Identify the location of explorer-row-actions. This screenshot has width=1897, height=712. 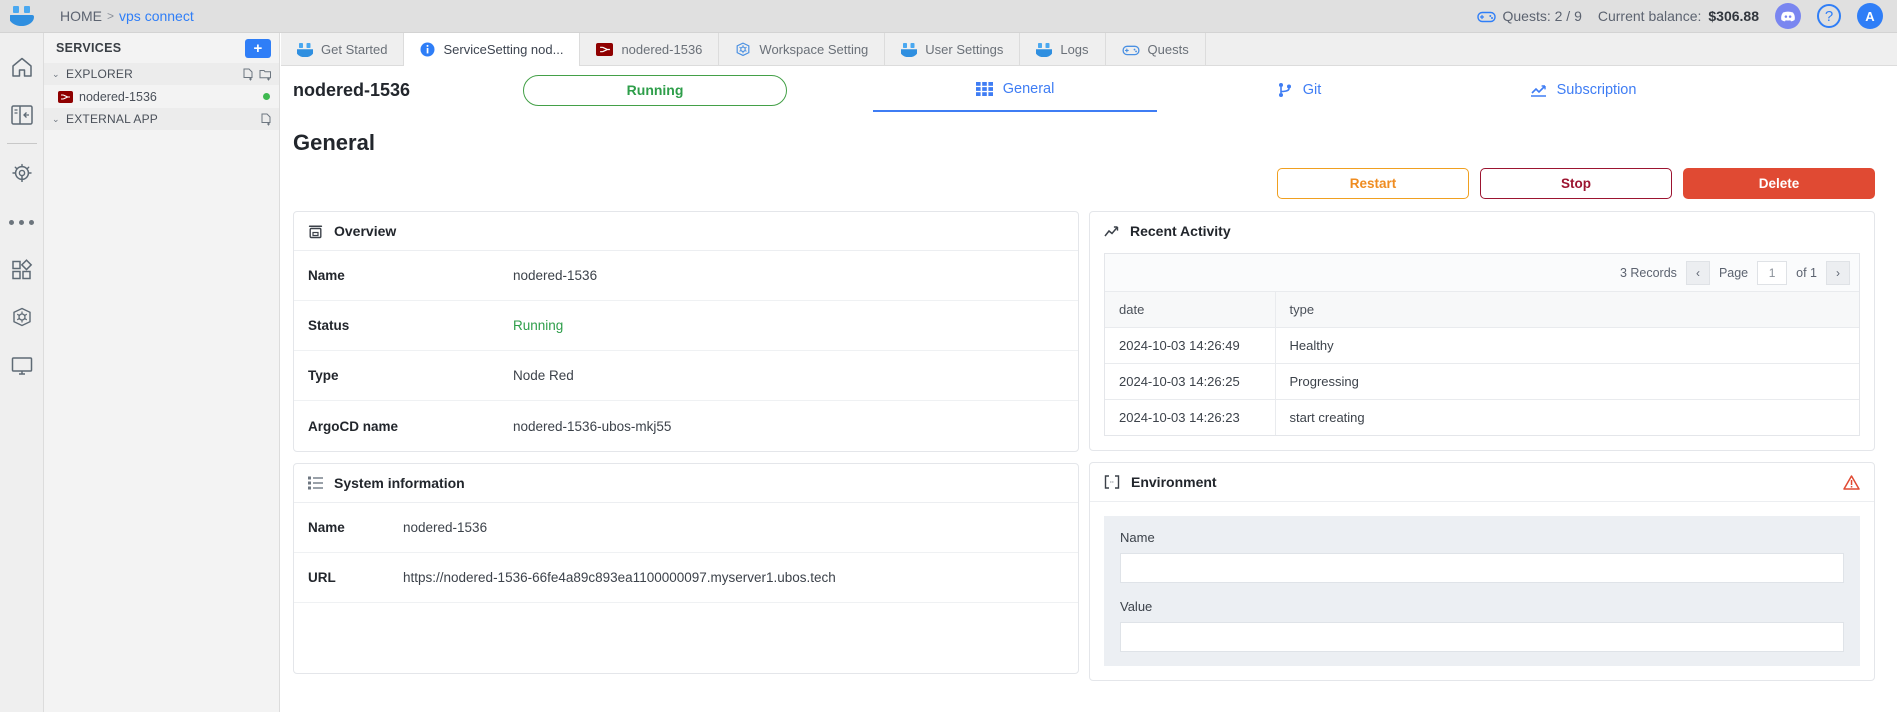
(257, 74).